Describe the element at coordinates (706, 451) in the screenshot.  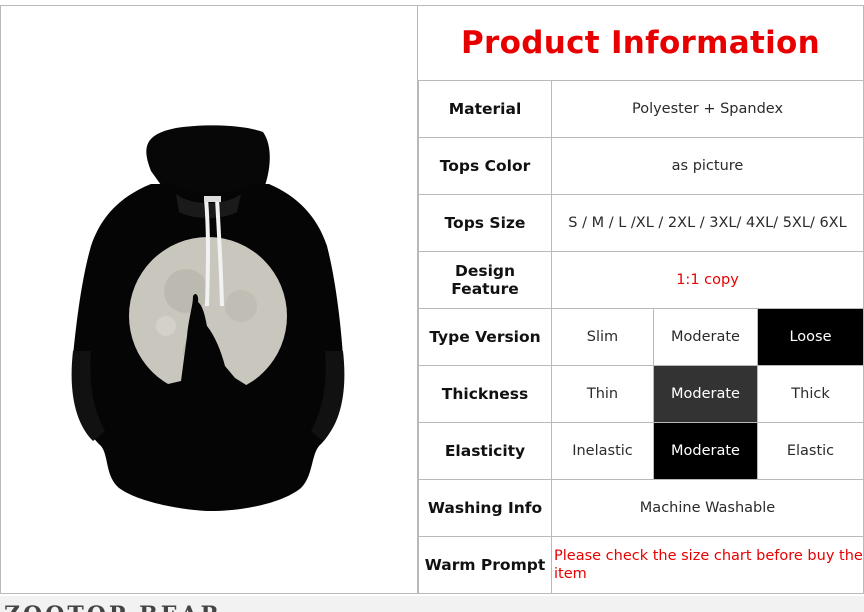
I see `elasticity-option-moderate: Moderate` at that location.